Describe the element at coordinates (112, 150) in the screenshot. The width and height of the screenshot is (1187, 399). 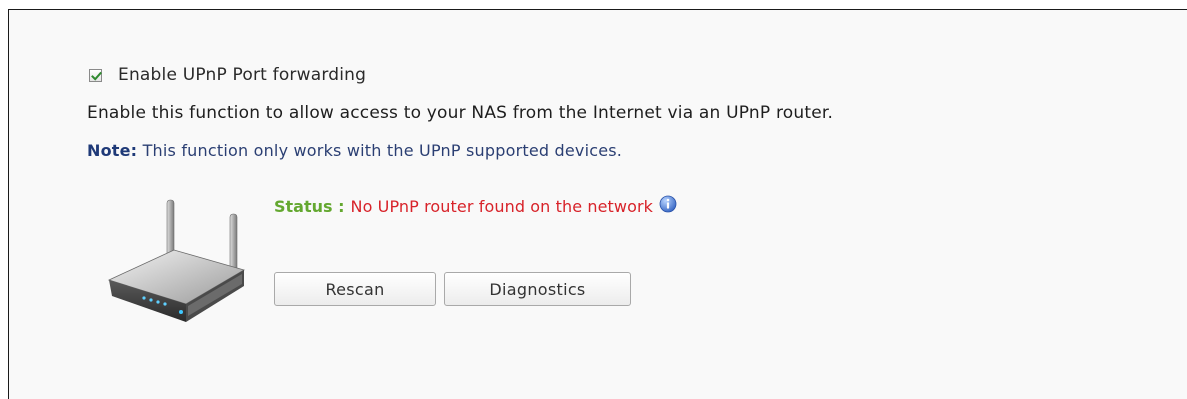
I see `note-label: Note:` at that location.